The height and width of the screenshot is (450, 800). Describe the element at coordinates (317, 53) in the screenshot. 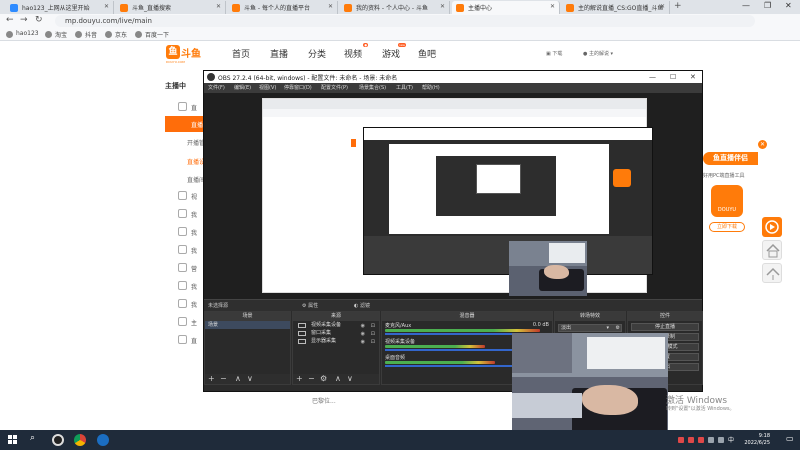

I see `nav-category: 分类` at that location.